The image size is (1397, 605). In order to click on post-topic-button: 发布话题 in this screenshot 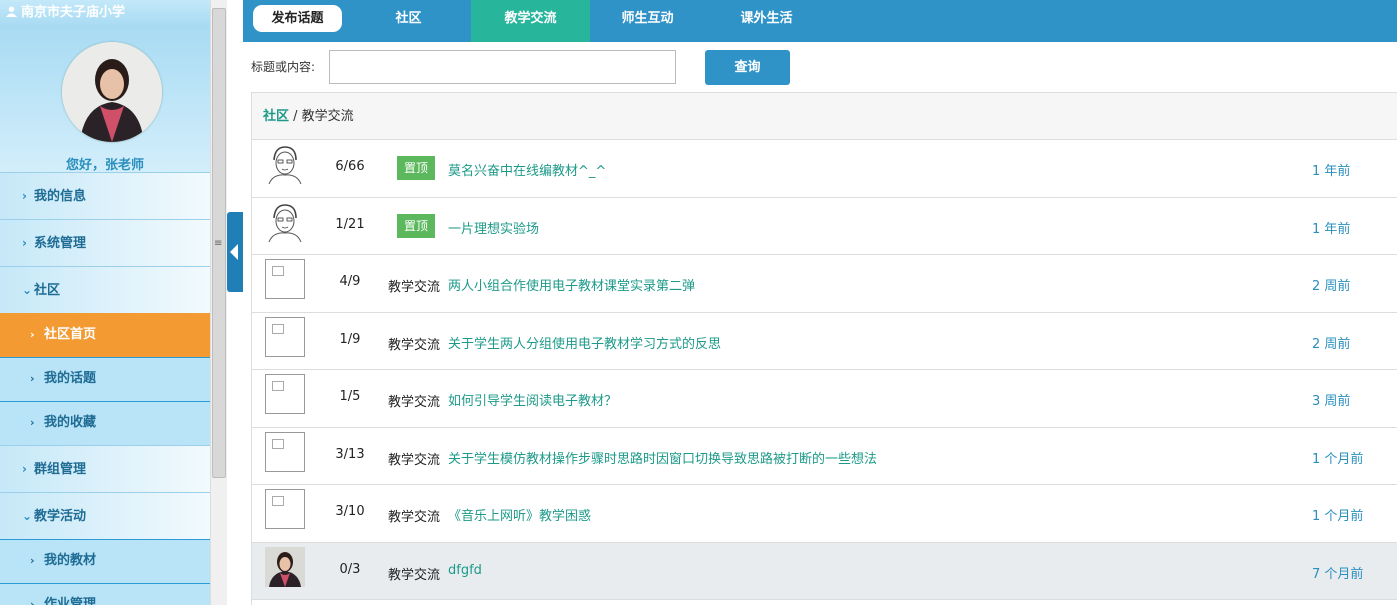, I will do `click(297, 18)`.